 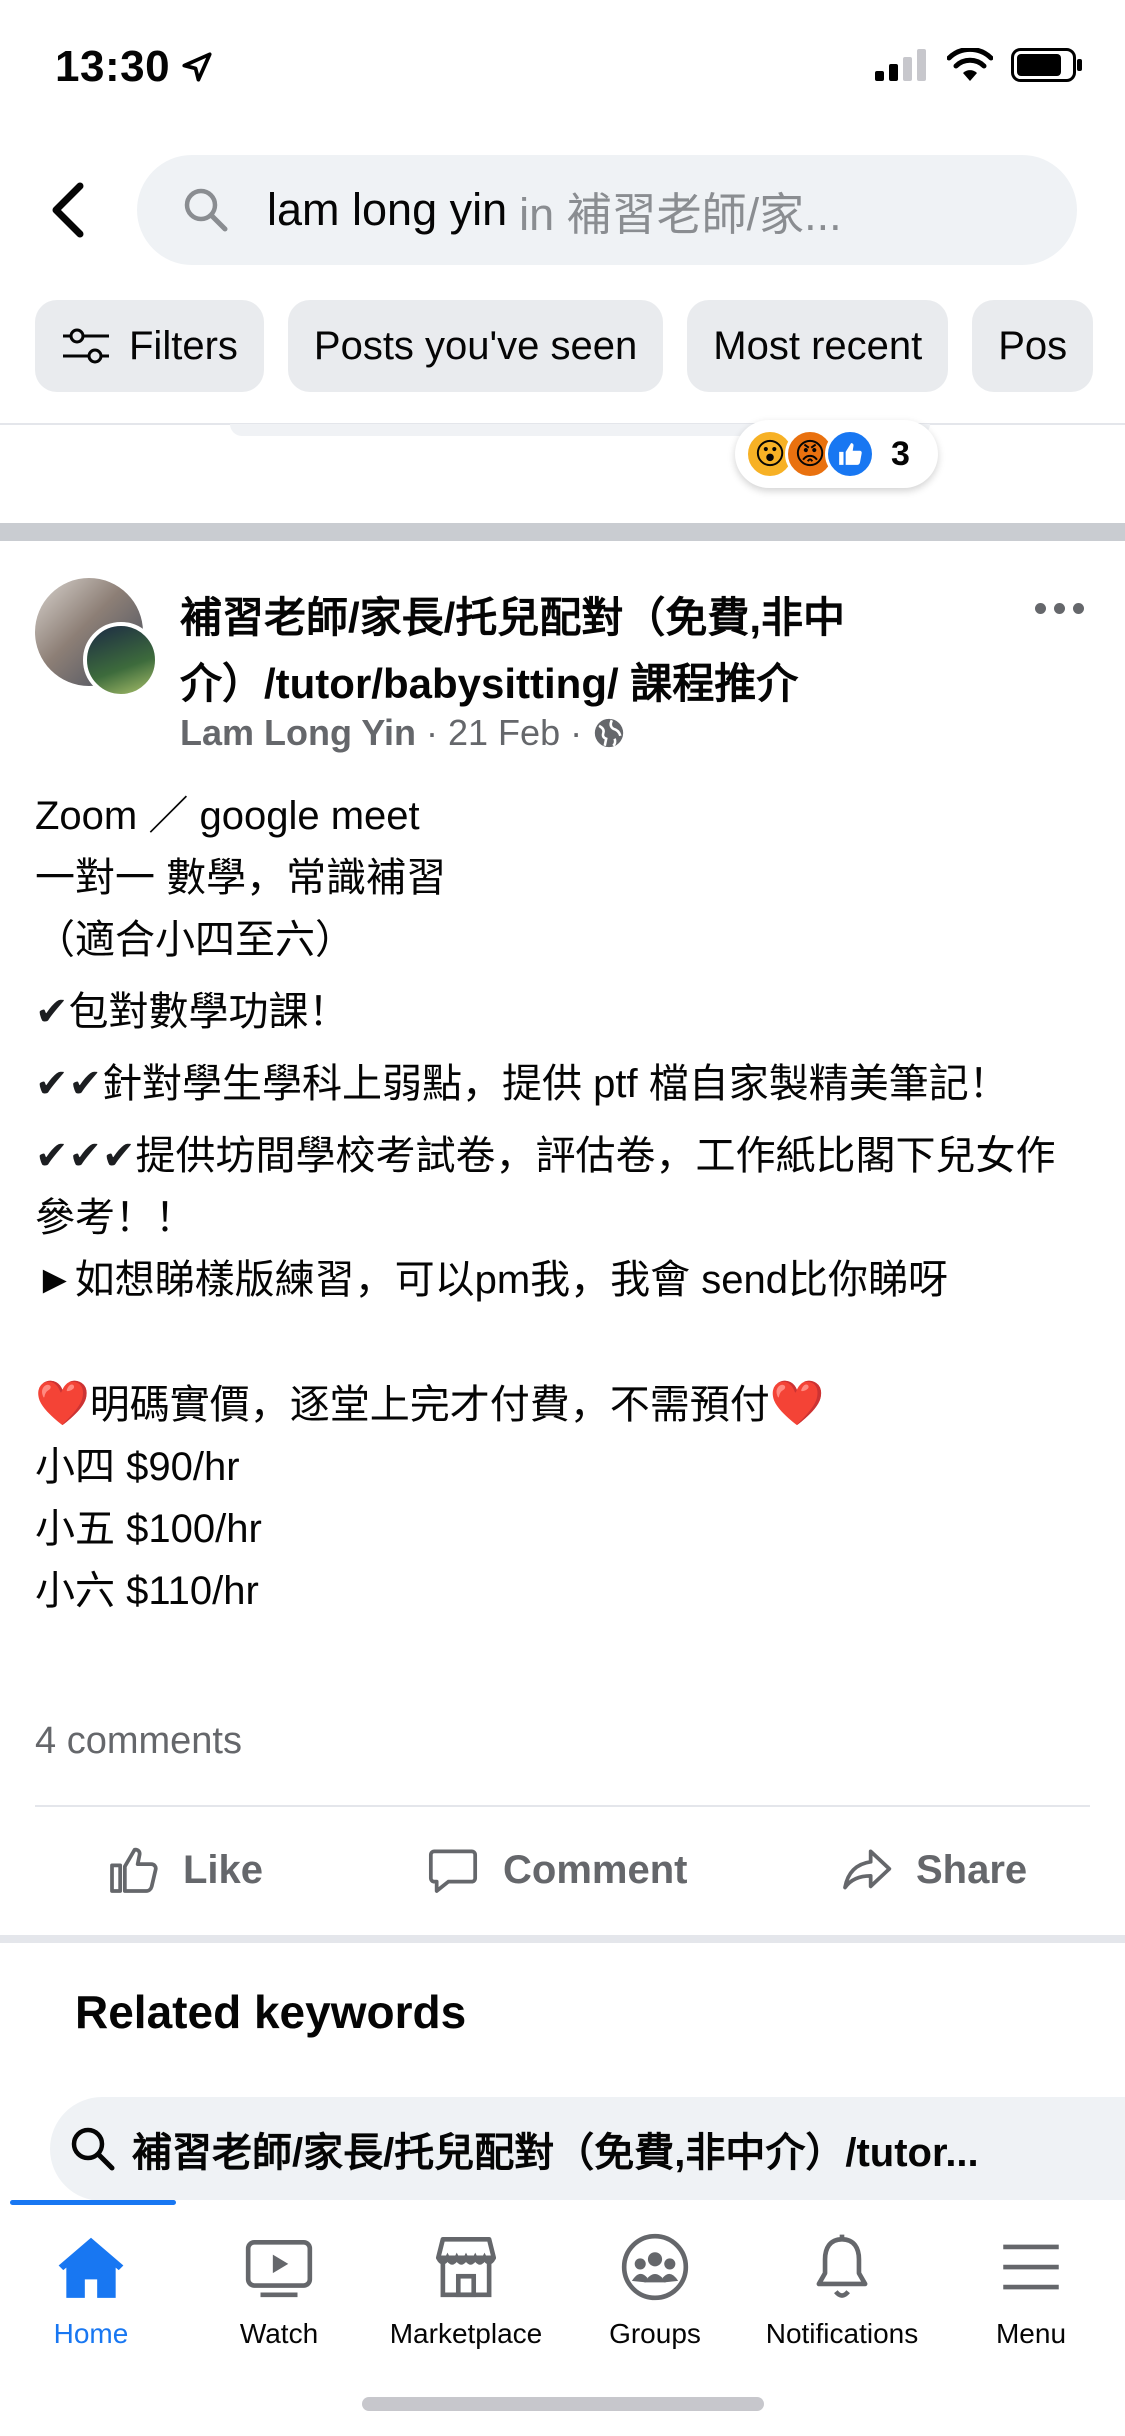 I want to click on more-options-button, so click(x=1065, y=608).